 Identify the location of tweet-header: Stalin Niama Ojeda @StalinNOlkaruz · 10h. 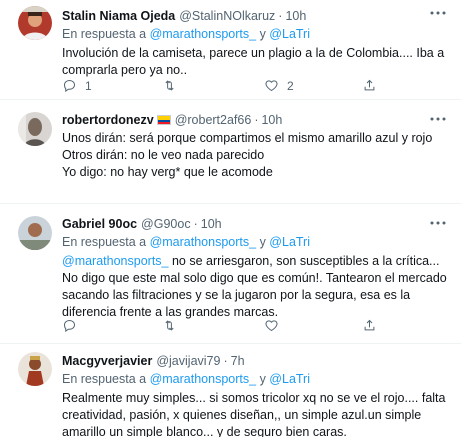
(255, 16).